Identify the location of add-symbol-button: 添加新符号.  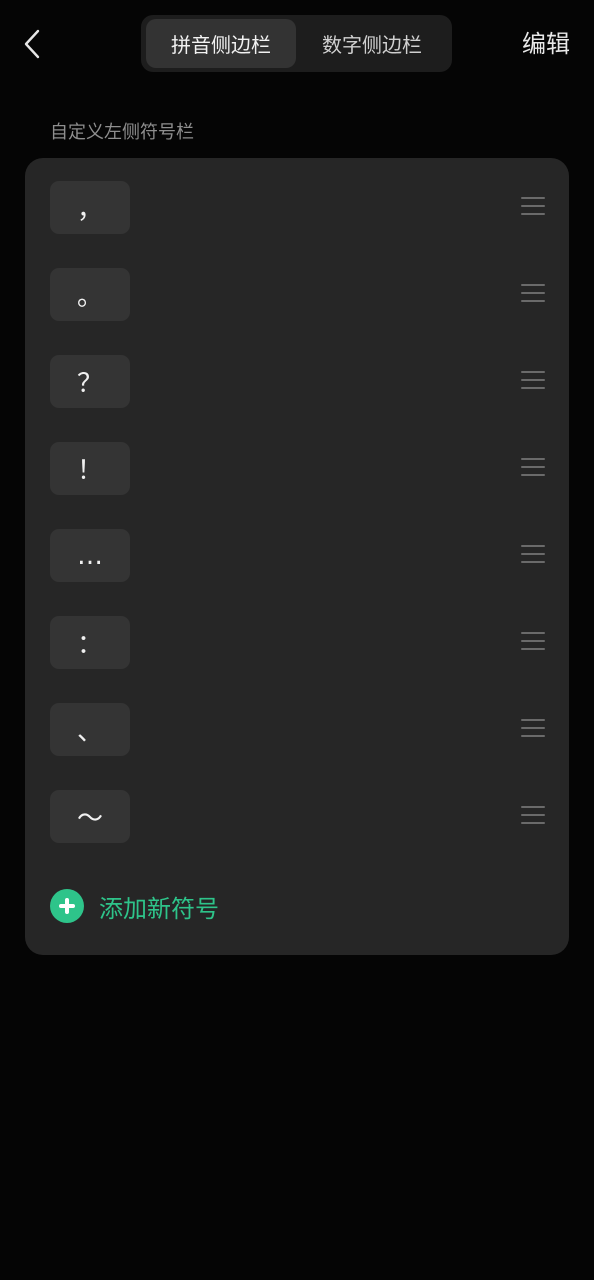
(134, 906).